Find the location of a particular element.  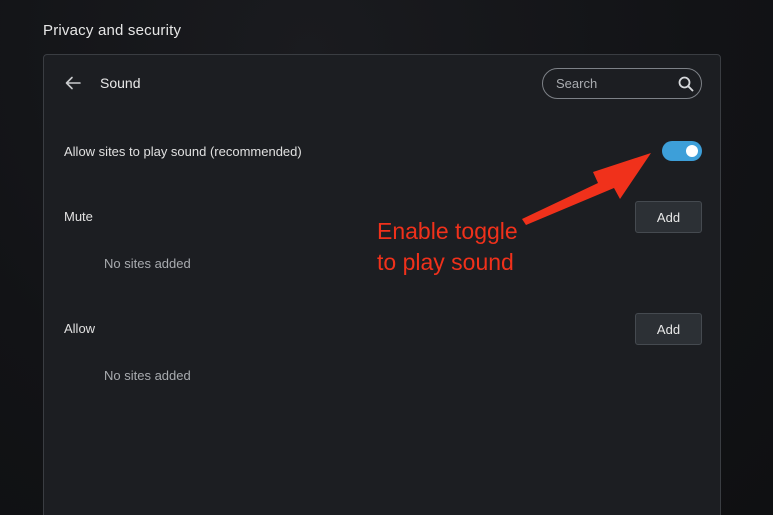

allow-empty-text: No sites added is located at coordinates (147, 375).